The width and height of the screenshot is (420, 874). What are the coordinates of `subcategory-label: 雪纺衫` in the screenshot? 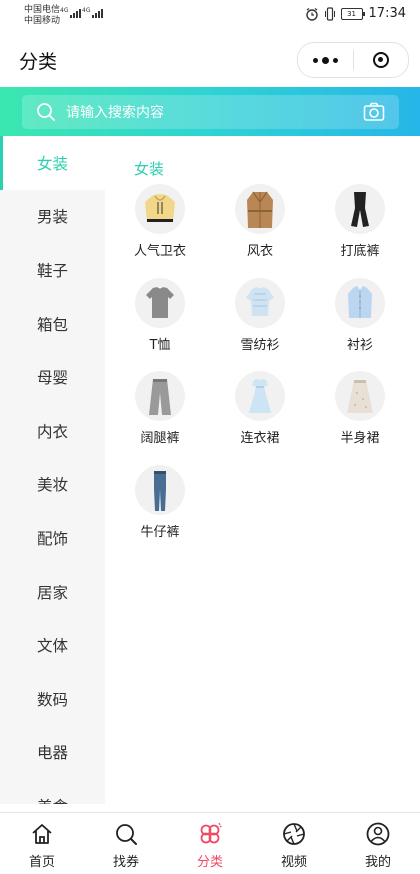 It's located at (260, 345).